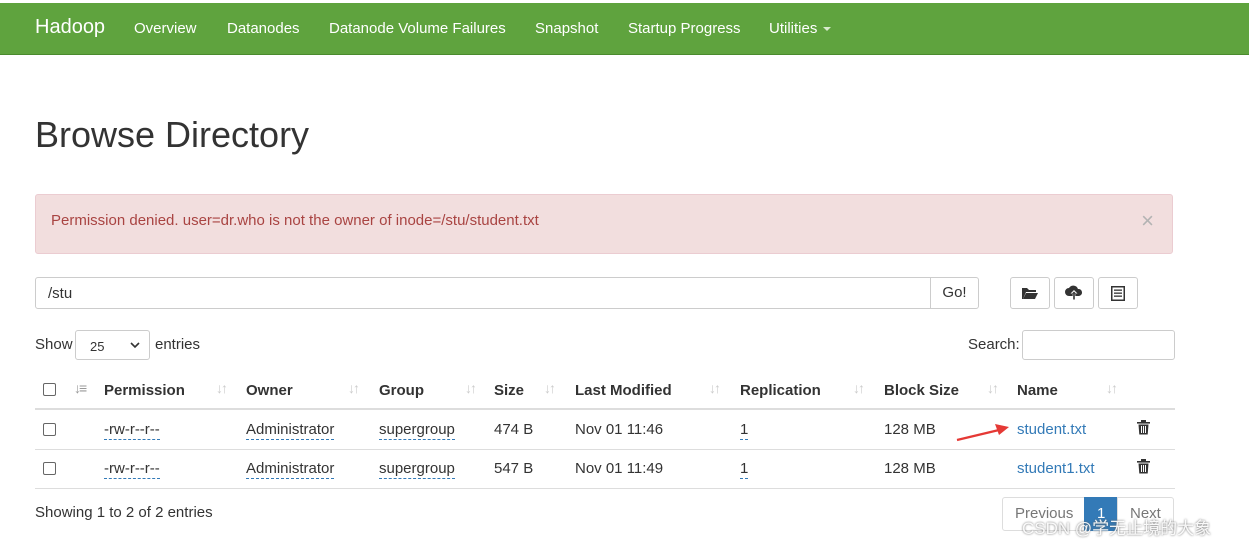  What do you see at coordinates (619, 468) in the screenshot?
I see `modified-cell: Nov 01 11:49` at bounding box center [619, 468].